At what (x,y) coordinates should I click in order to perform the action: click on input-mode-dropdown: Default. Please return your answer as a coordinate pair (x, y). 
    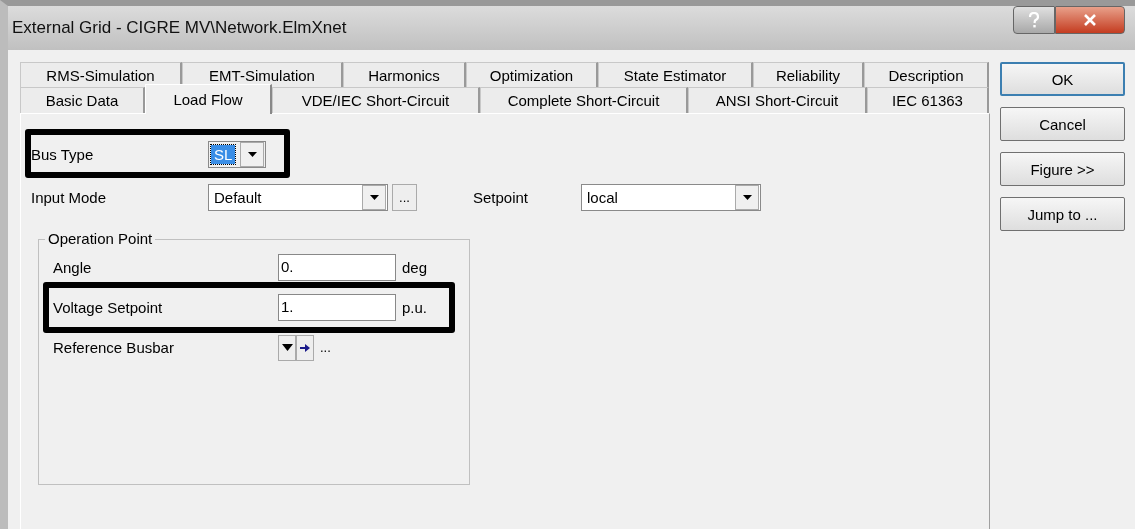
    Looking at the image, I should click on (298, 197).